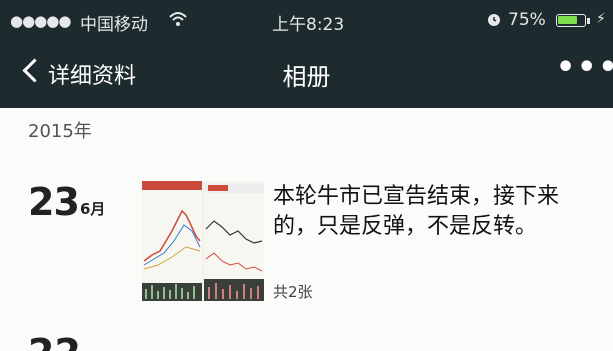  I want to click on post-day: 23, so click(54, 202).